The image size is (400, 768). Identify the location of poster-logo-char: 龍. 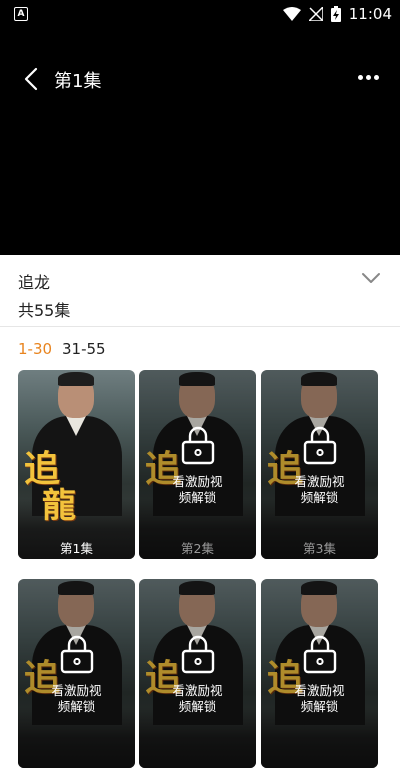
(59, 506).